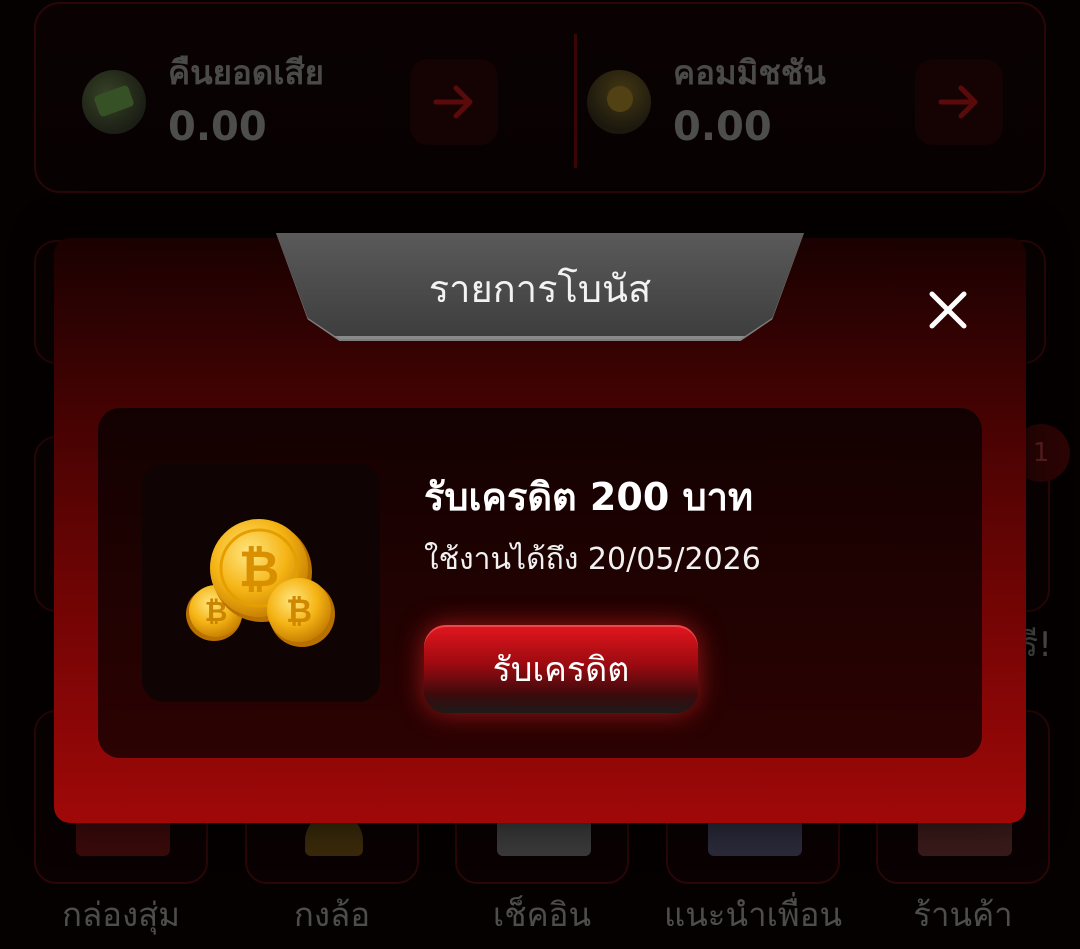 The image size is (1080, 949). Describe the element at coordinates (286, 99) in the screenshot. I see `cashback-section: คืนยอดเสีย 0.00` at that location.